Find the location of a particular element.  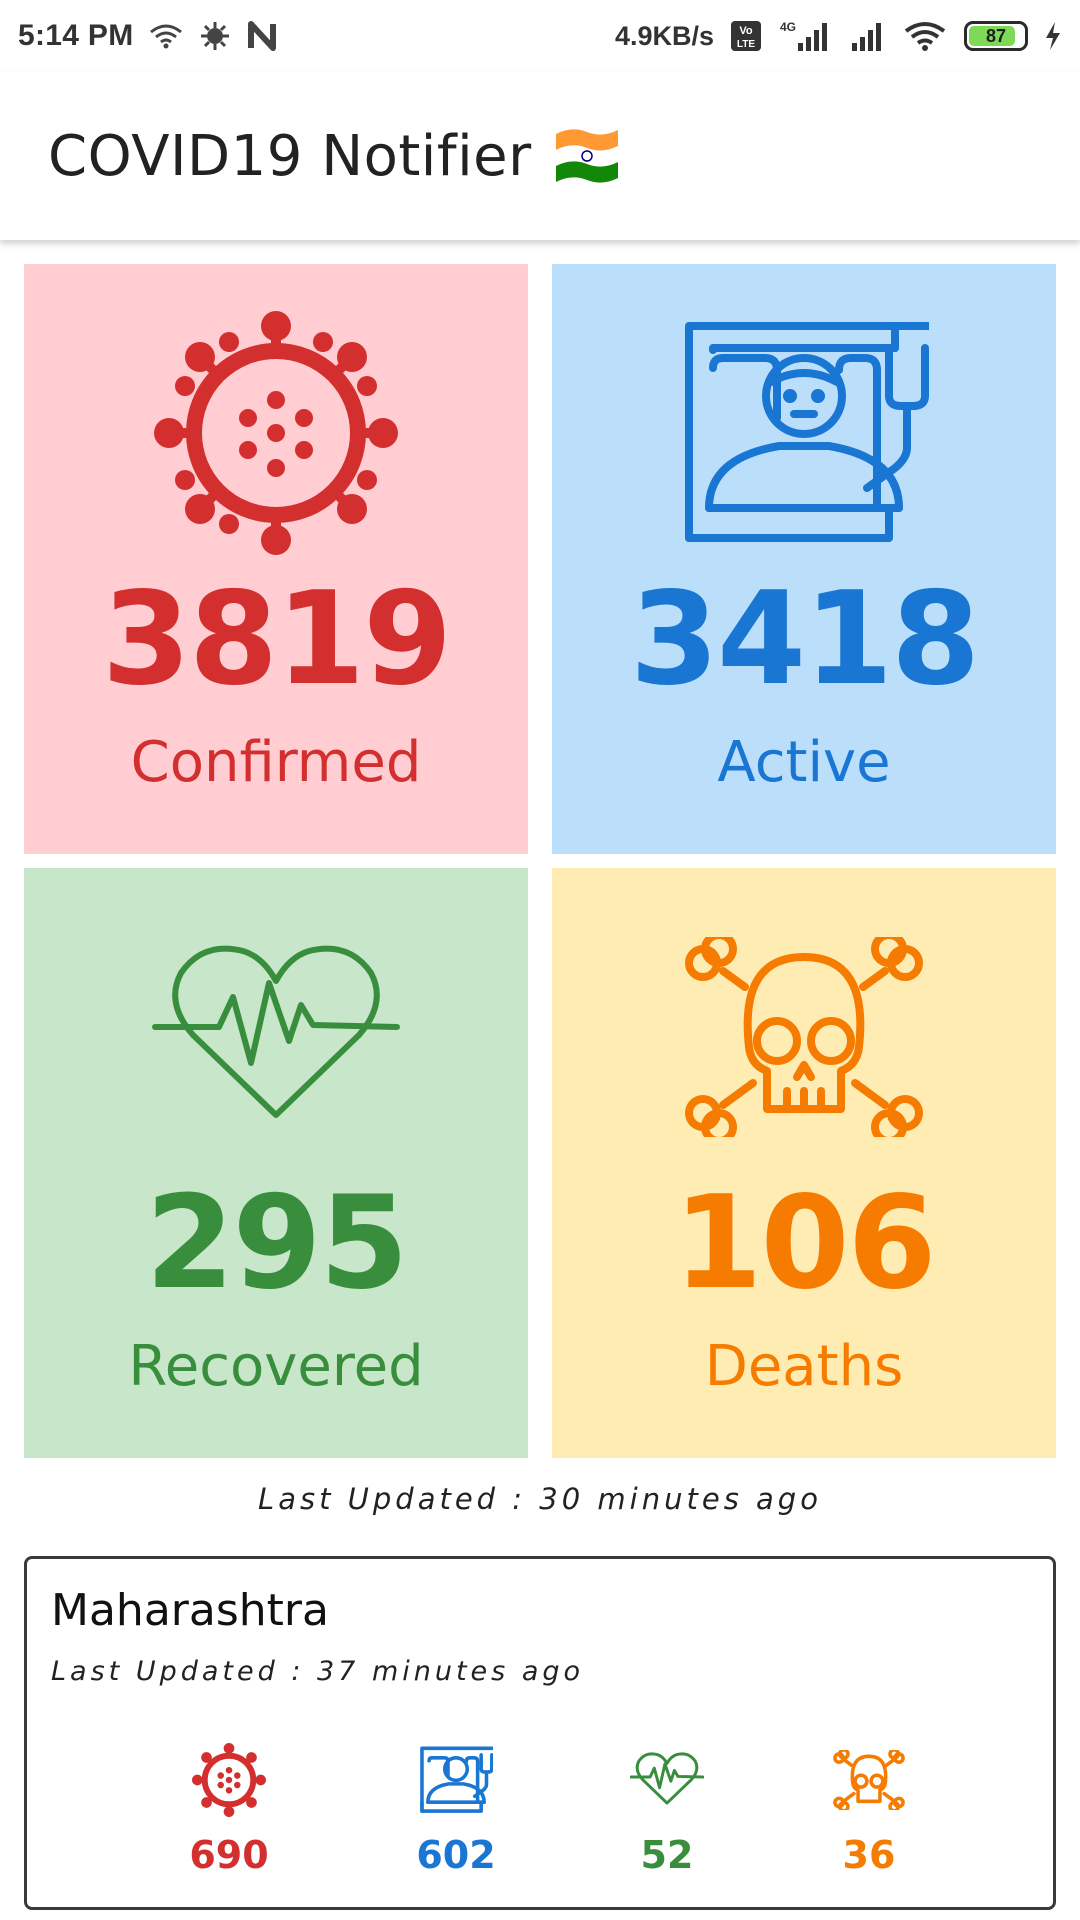

app-title: COVID19 Notifier is located at coordinates (290, 156).